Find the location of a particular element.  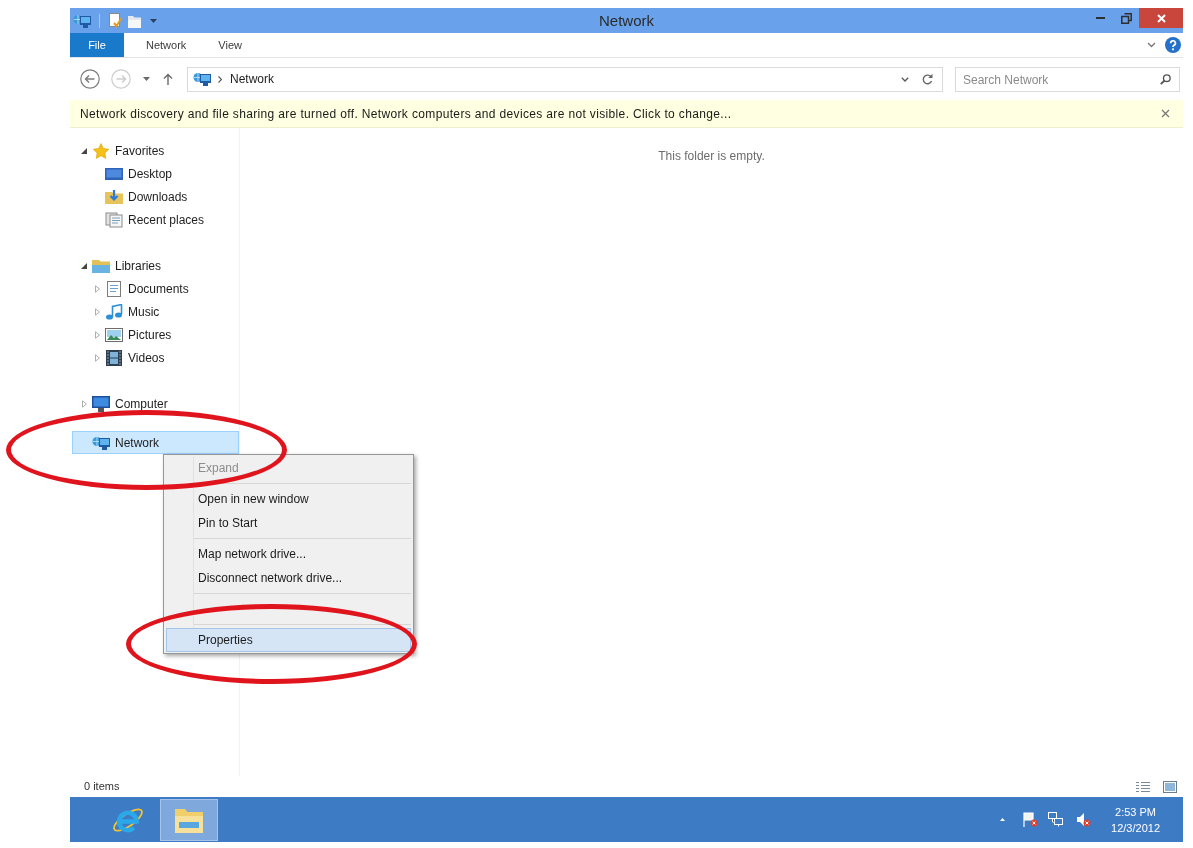

up-caret-icon is located at coordinates (1003, 819).